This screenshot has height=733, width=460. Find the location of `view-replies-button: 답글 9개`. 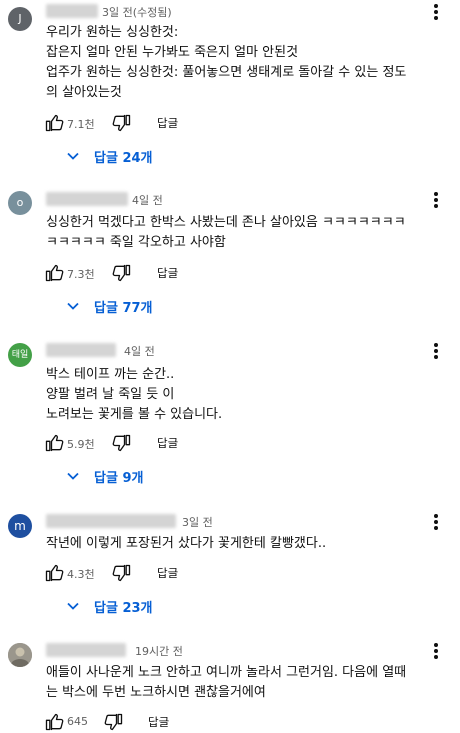

view-replies-button: 답글 9개 is located at coordinates (116, 476).